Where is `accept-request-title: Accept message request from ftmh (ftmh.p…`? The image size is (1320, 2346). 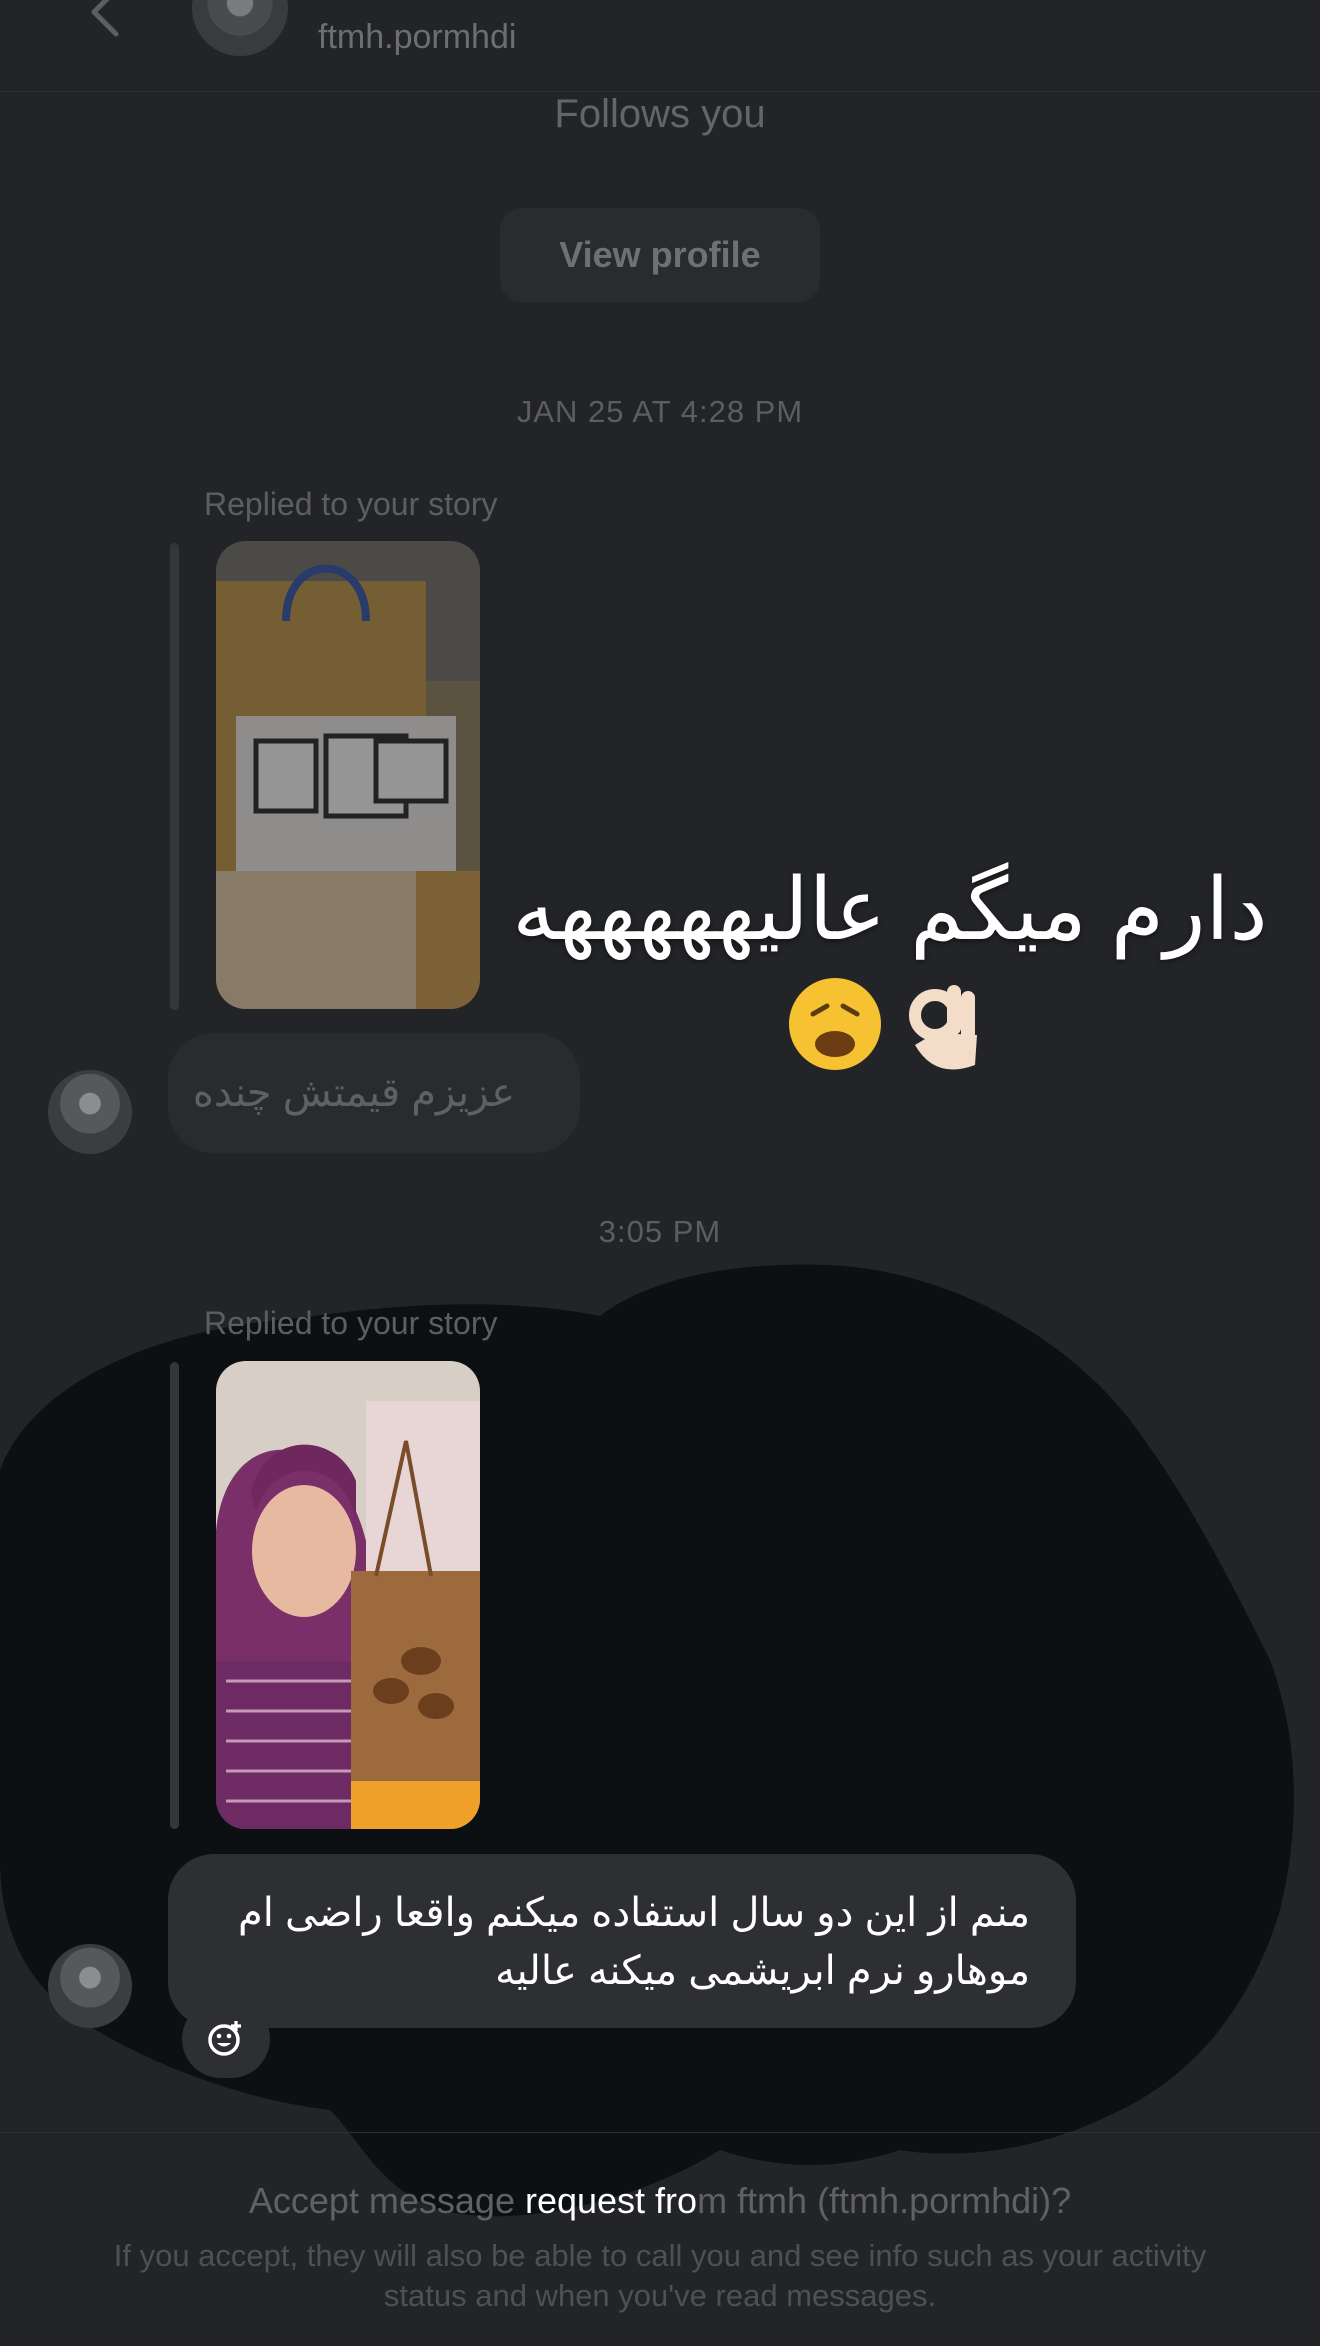
accept-request-title: Accept message request from ftmh (ftmh.p… is located at coordinates (660, 2201).